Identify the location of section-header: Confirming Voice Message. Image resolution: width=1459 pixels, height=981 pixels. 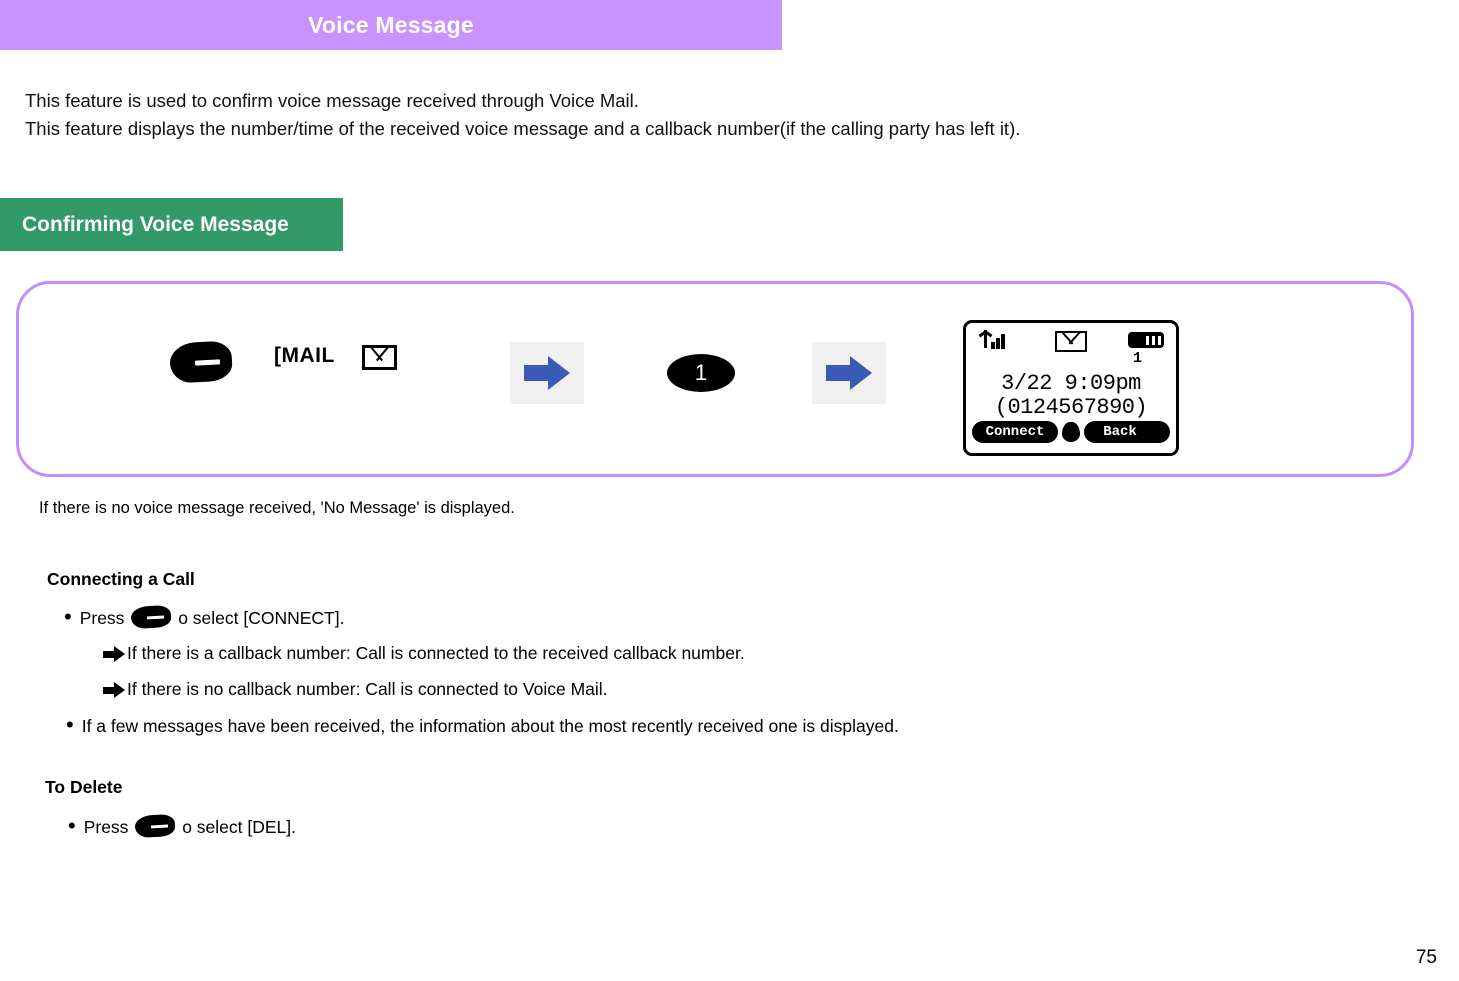
(171, 224).